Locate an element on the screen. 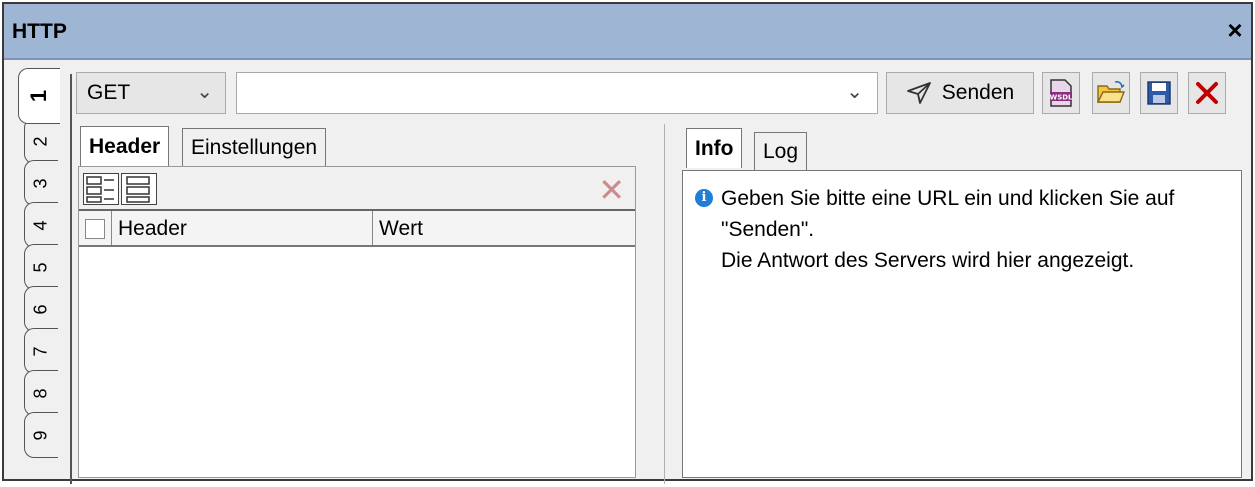 This screenshot has height=487, width=1255. vertical-tab-label: 4 is located at coordinates (40, 225).